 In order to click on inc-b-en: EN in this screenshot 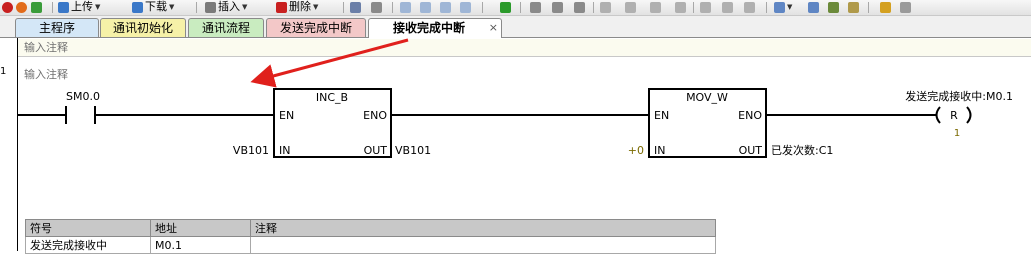, I will do `click(286, 115)`.